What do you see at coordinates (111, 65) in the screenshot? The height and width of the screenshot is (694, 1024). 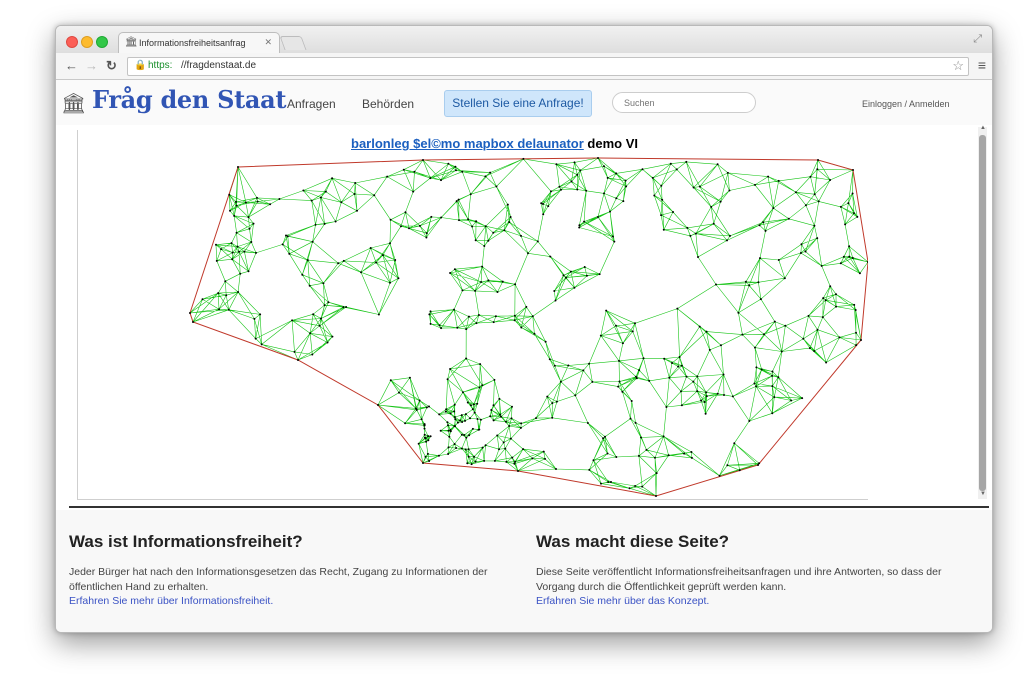 I see `reload-icon: ↻` at bounding box center [111, 65].